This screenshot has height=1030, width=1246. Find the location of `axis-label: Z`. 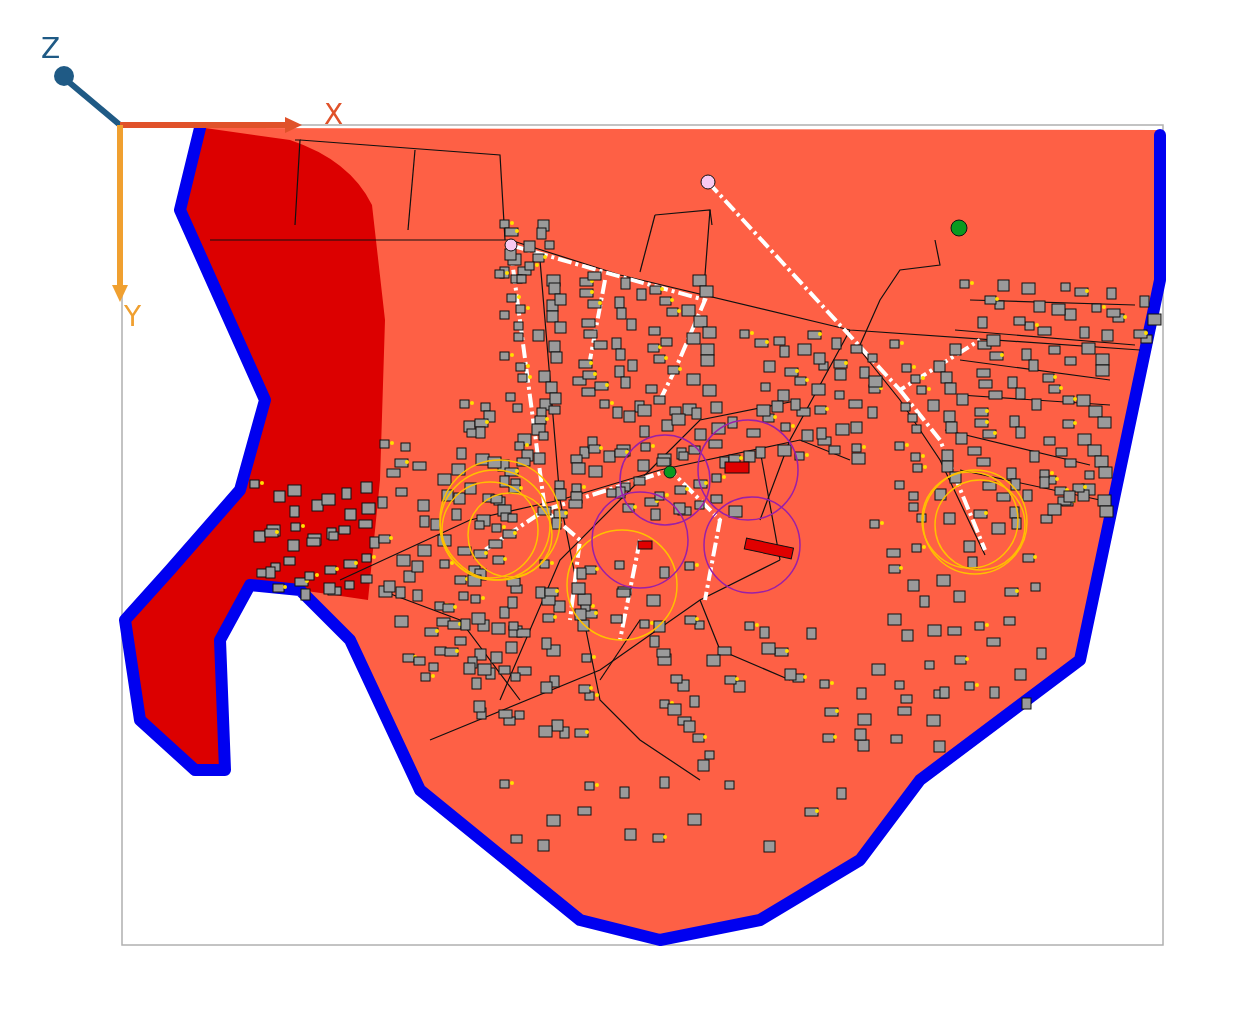

axis-label: Z is located at coordinates (51, 48).